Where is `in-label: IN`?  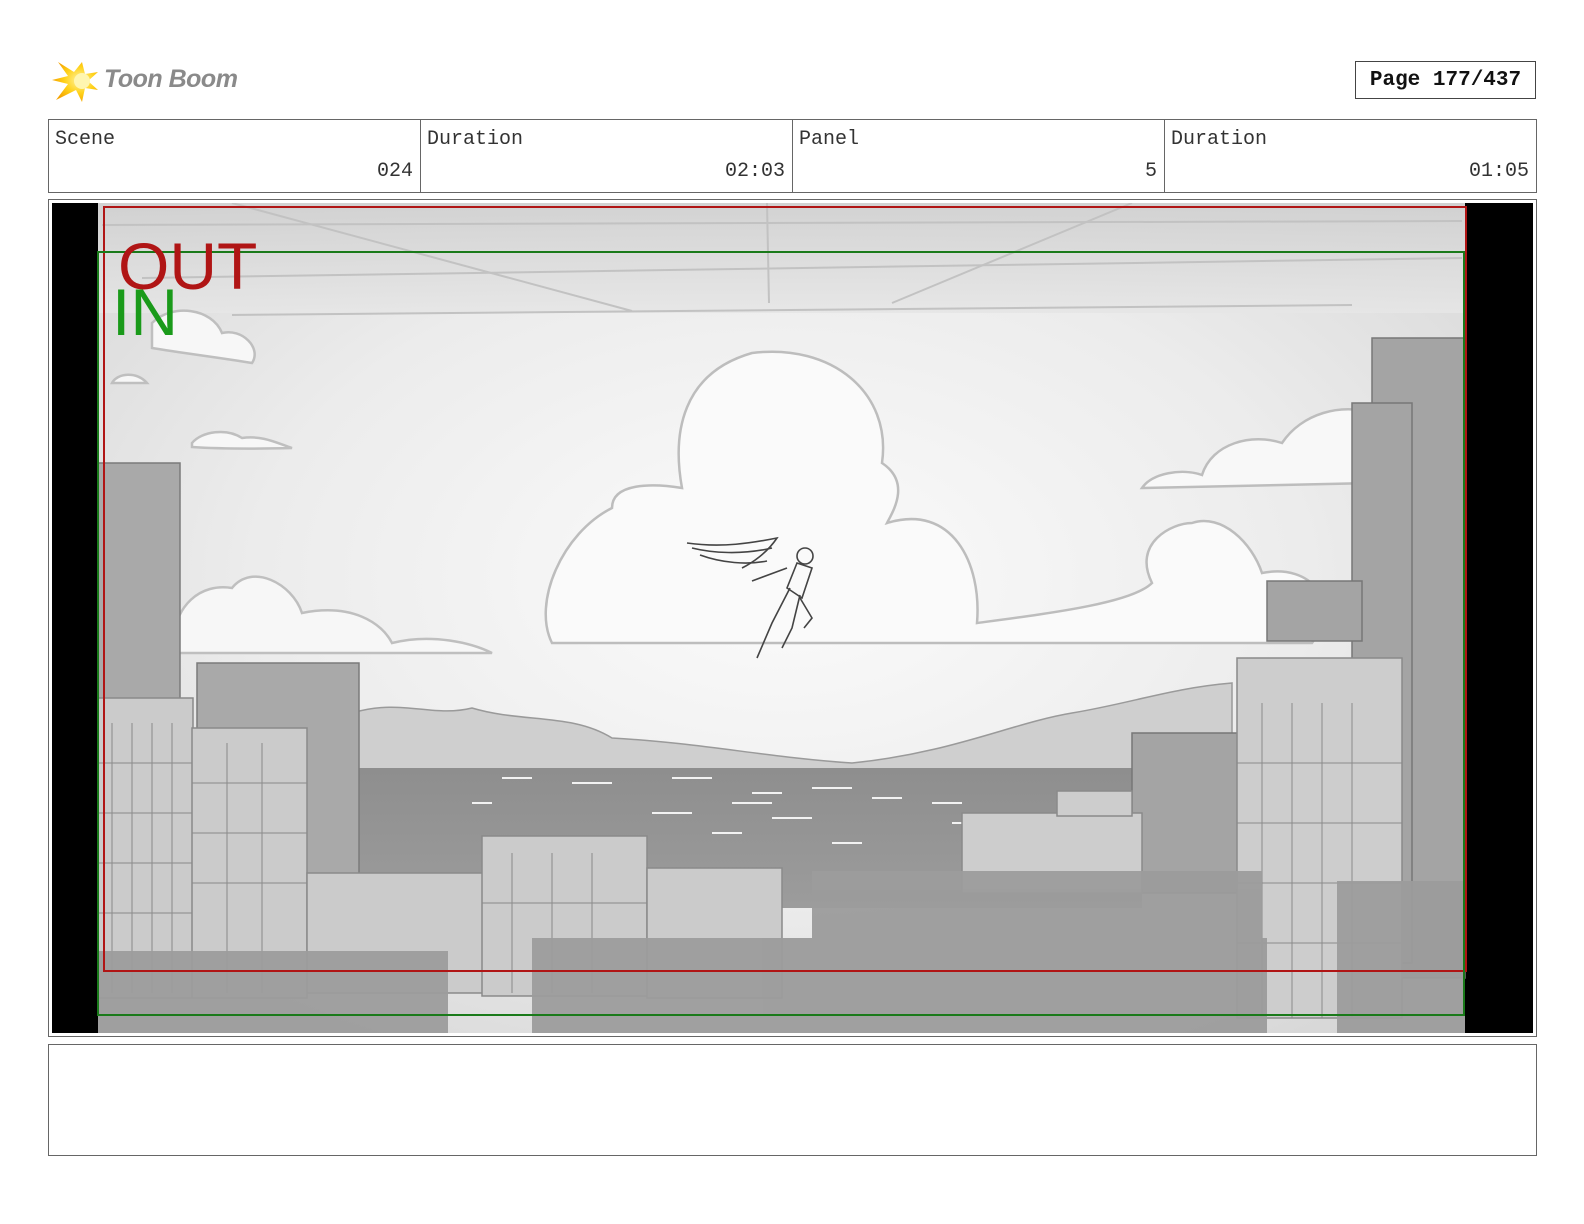 in-label: IN is located at coordinates (145, 312).